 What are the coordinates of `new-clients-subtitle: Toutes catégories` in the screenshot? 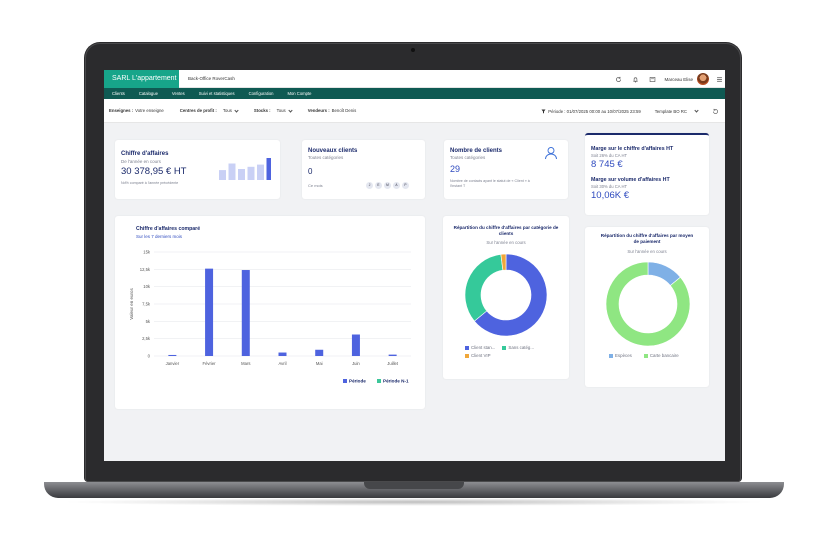 It's located at (326, 157).